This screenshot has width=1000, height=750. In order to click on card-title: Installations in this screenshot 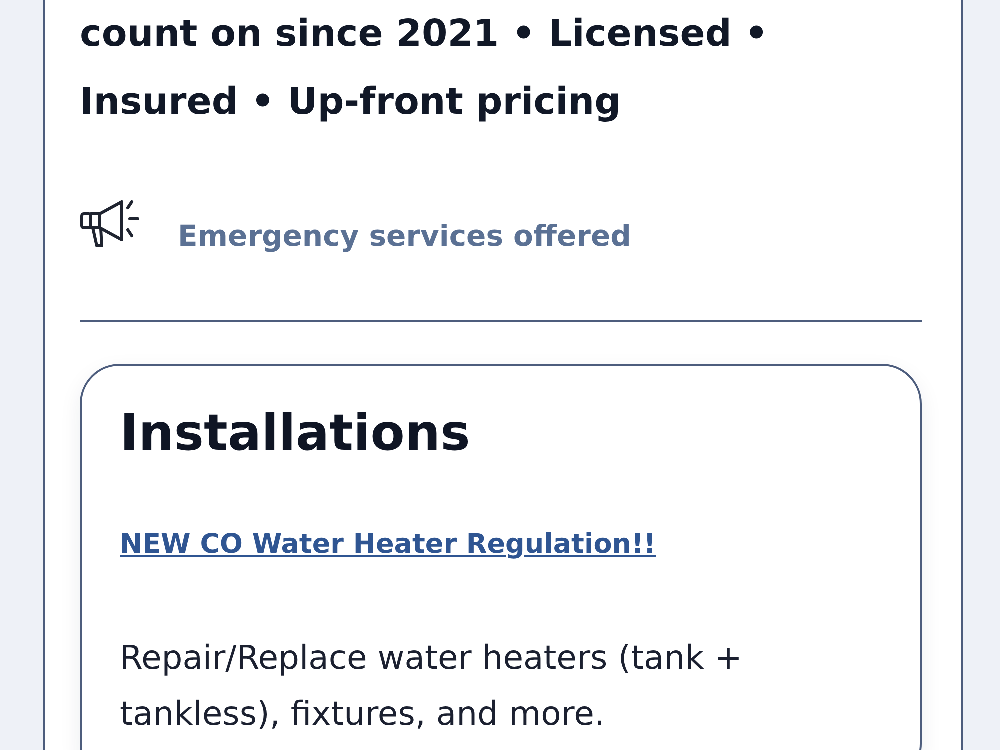, I will do `click(296, 433)`.